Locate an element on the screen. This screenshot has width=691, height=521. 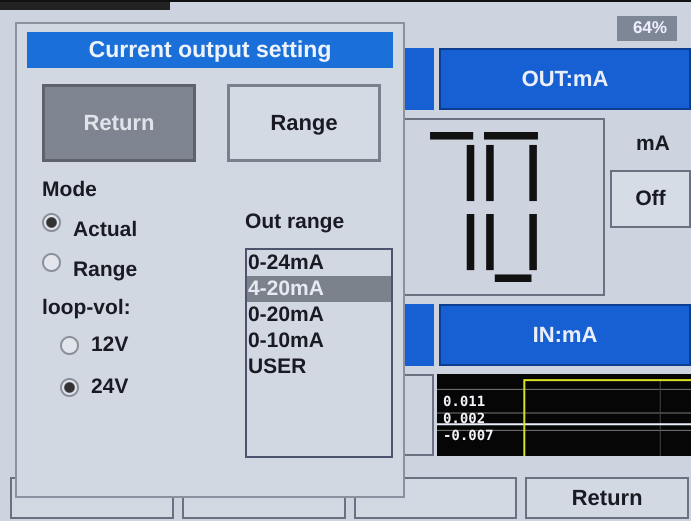
list-item: 0-24mA is located at coordinates (319, 263).